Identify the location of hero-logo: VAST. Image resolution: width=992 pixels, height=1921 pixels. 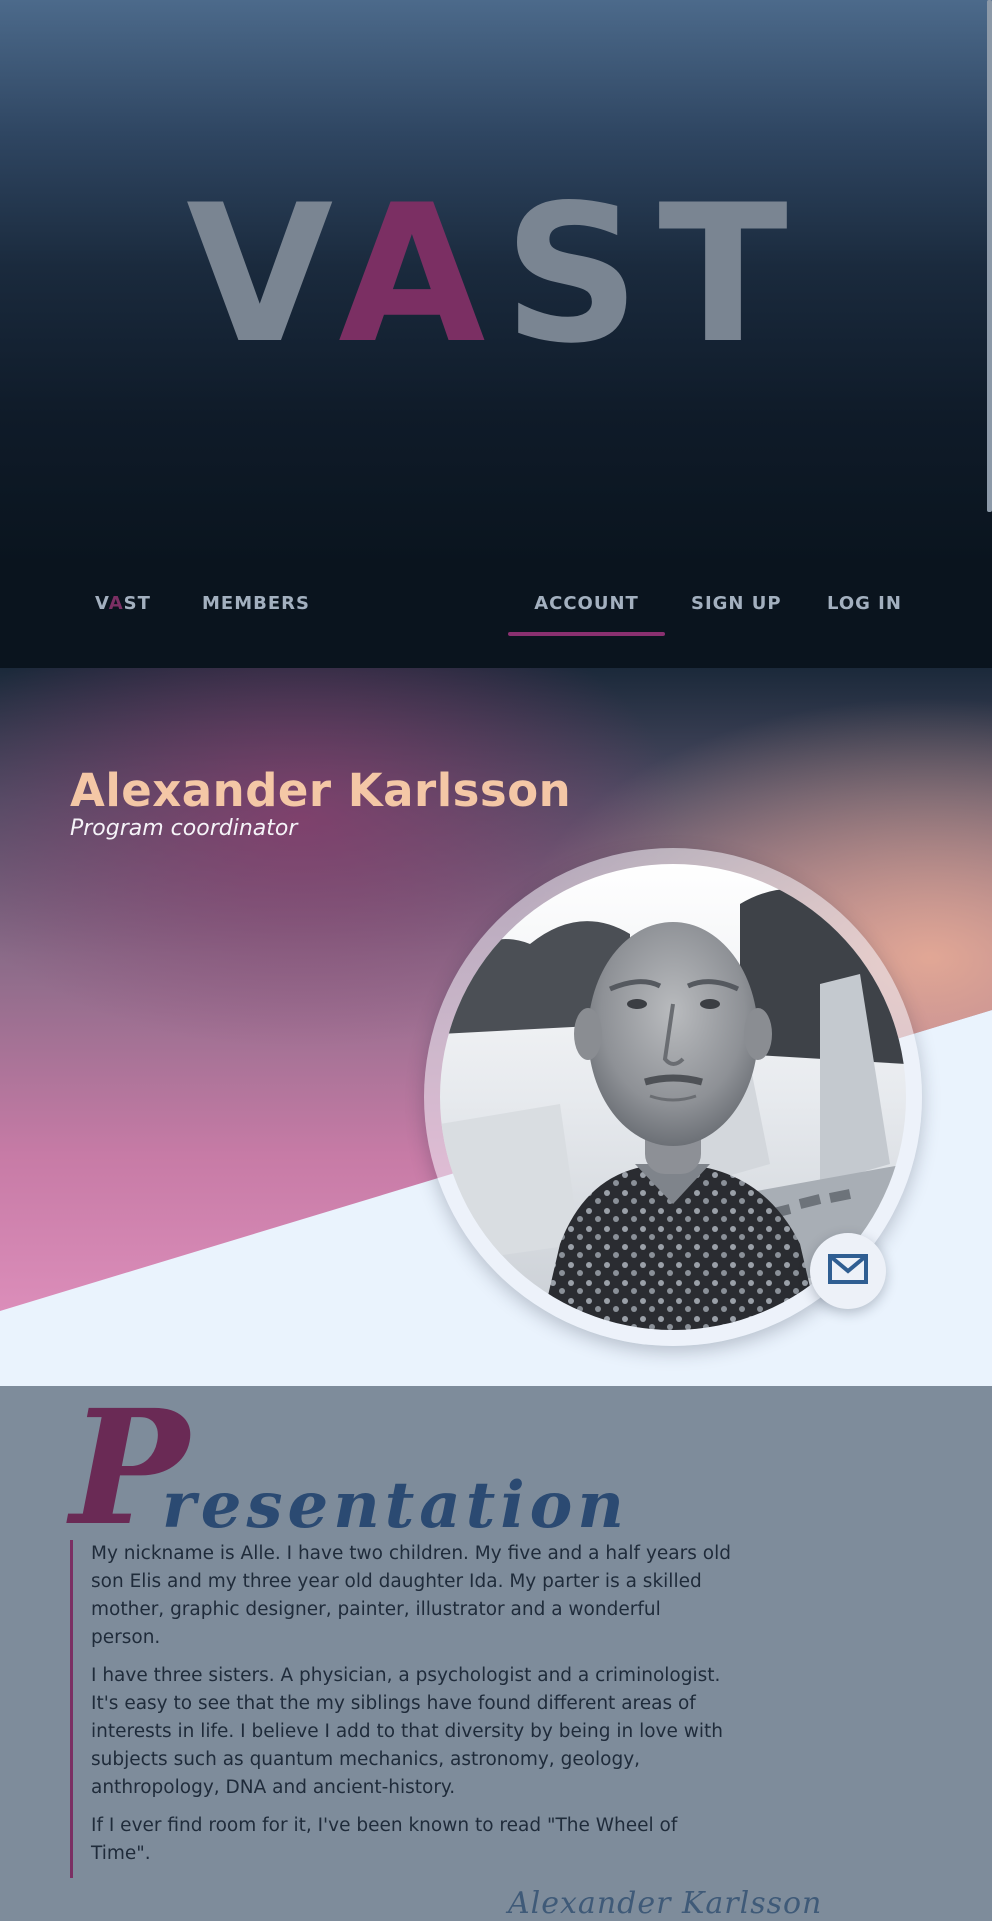
(496, 275).